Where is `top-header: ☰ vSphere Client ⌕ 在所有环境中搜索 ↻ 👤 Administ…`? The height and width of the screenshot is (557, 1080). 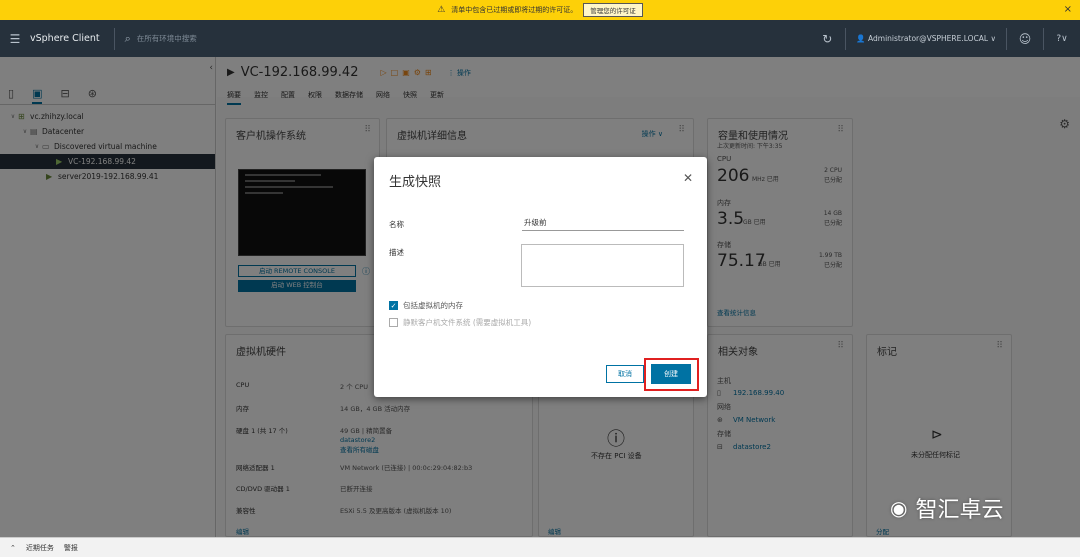 top-header: ☰ vSphere Client ⌕ 在所有环境中搜索 ↻ 👤 Administ… is located at coordinates (540, 38).